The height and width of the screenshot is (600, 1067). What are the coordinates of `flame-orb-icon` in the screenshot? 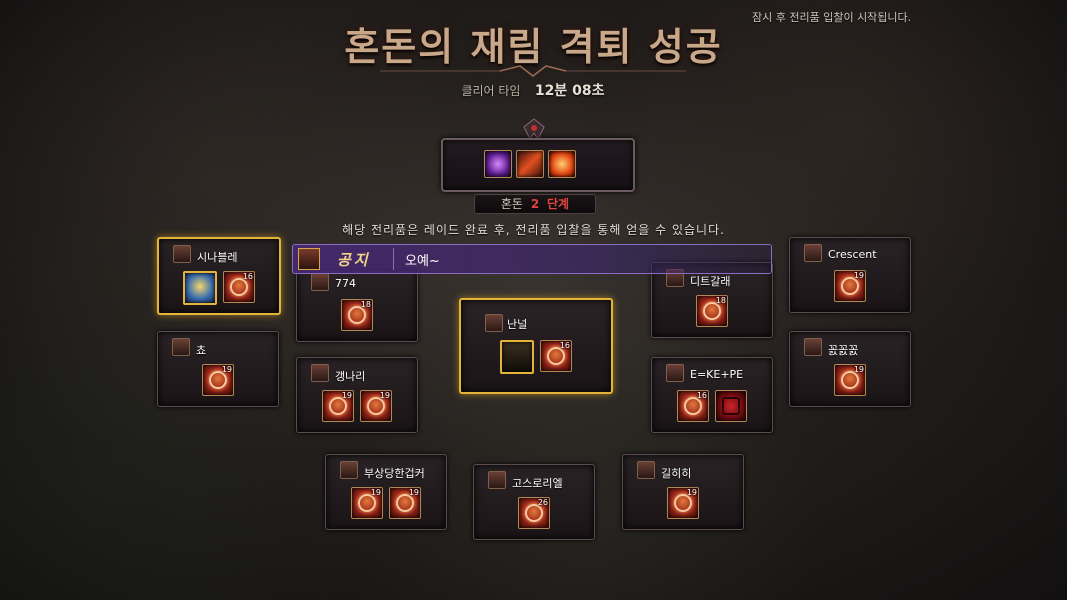 It's located at (562, 164).